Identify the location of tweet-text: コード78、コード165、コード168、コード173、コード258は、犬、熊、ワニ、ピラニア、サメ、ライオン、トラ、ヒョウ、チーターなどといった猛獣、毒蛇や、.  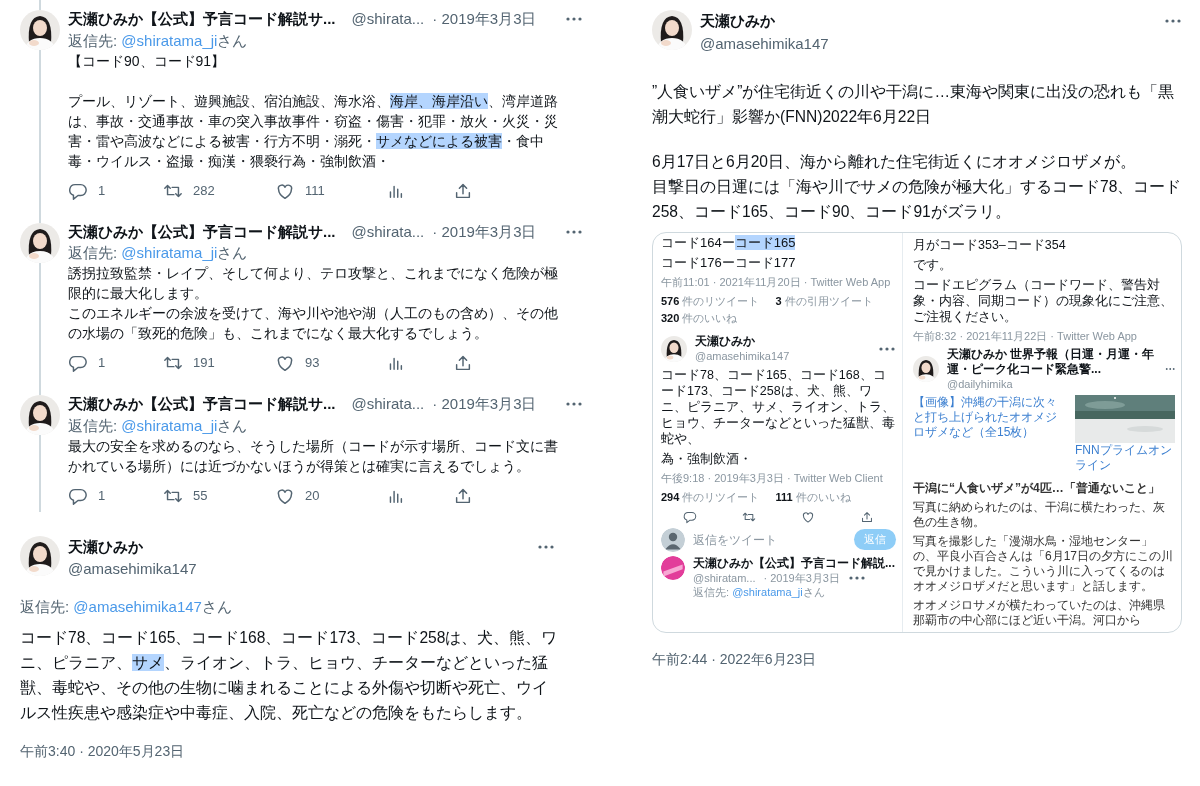
(778, 407).